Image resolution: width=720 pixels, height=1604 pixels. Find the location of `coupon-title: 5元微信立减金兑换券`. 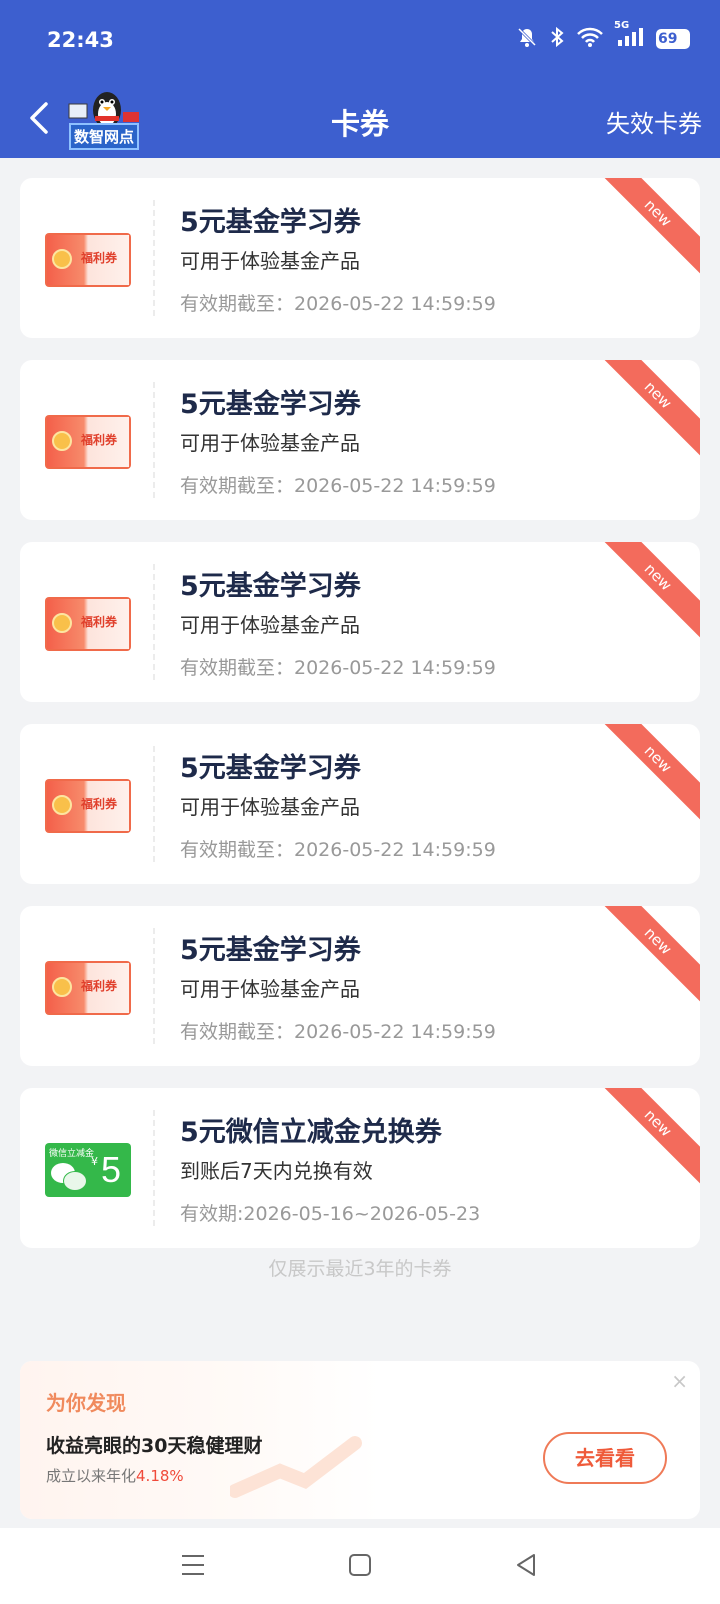

coupon-title: 5元微信立减金兑换券 is located at coordinates (311, 1132).